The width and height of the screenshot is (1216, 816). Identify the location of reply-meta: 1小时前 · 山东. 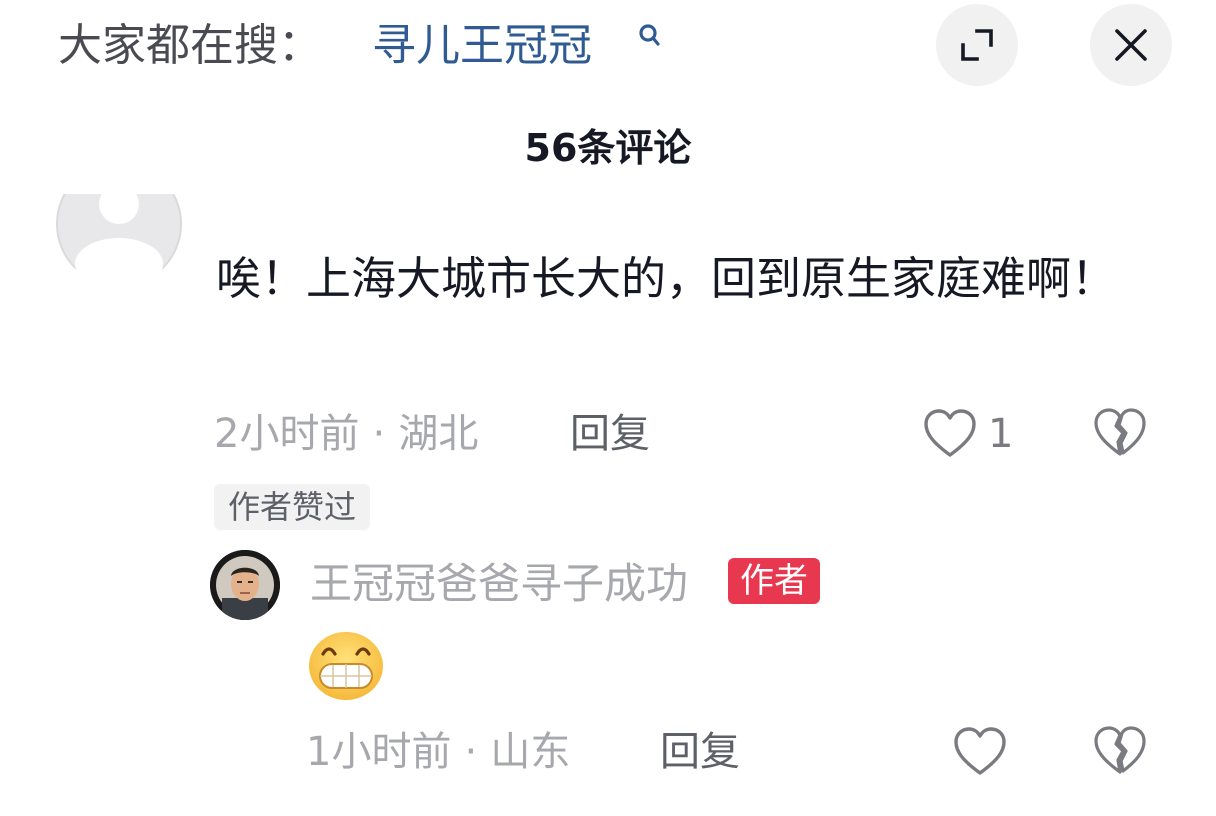
(438, 752).